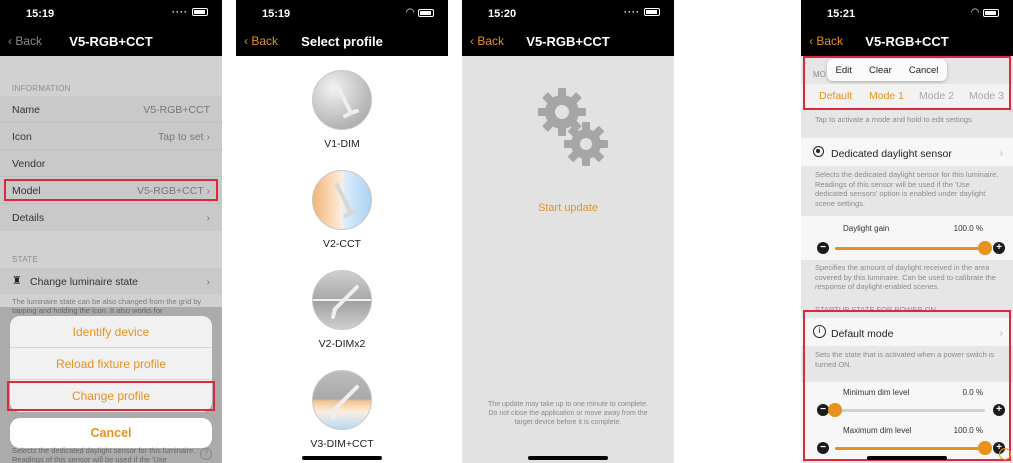 This screenshot has height=463, width=1013. What do you see at coordinates (342, 200) in the screenshot?
I see `profile-cct-icon` at bounding box center [342, 200].